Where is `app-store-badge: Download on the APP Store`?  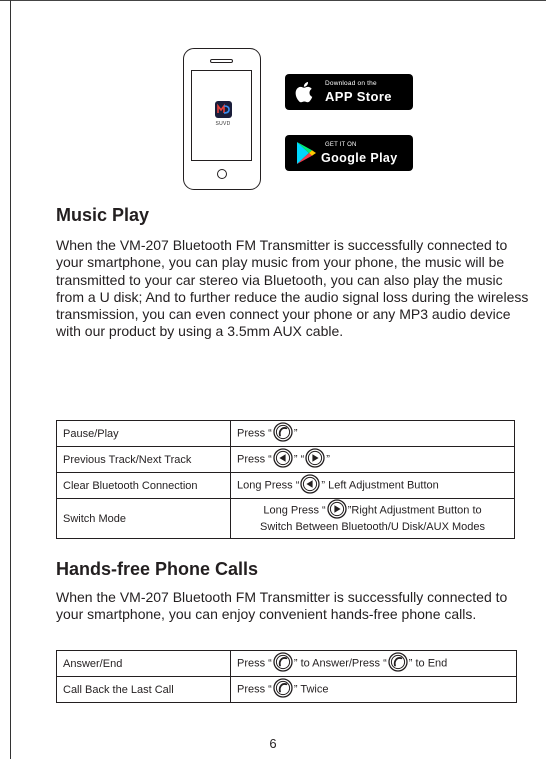 app-store-badge: Download on the APP Store is located at coordinates (349, 92).